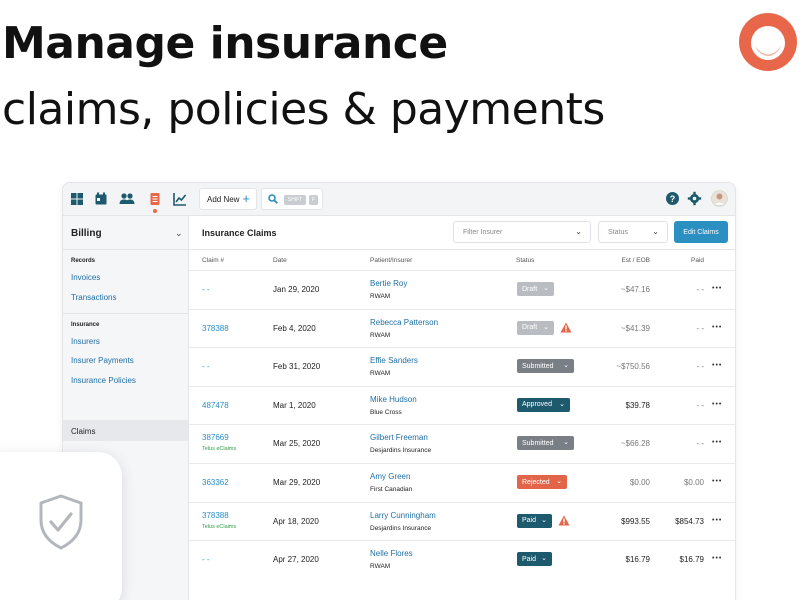  Describe the element at coordinates (297, 444) in the screenshot. I see `claim-date: Mar 25, 2020` at that location.